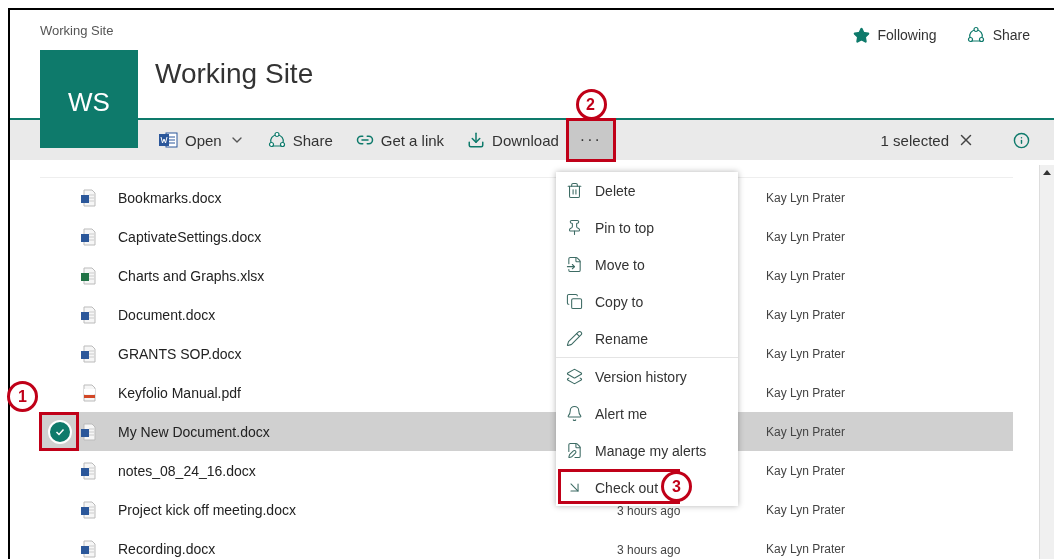  I want to click on version-history-icon, so click(574, 376).